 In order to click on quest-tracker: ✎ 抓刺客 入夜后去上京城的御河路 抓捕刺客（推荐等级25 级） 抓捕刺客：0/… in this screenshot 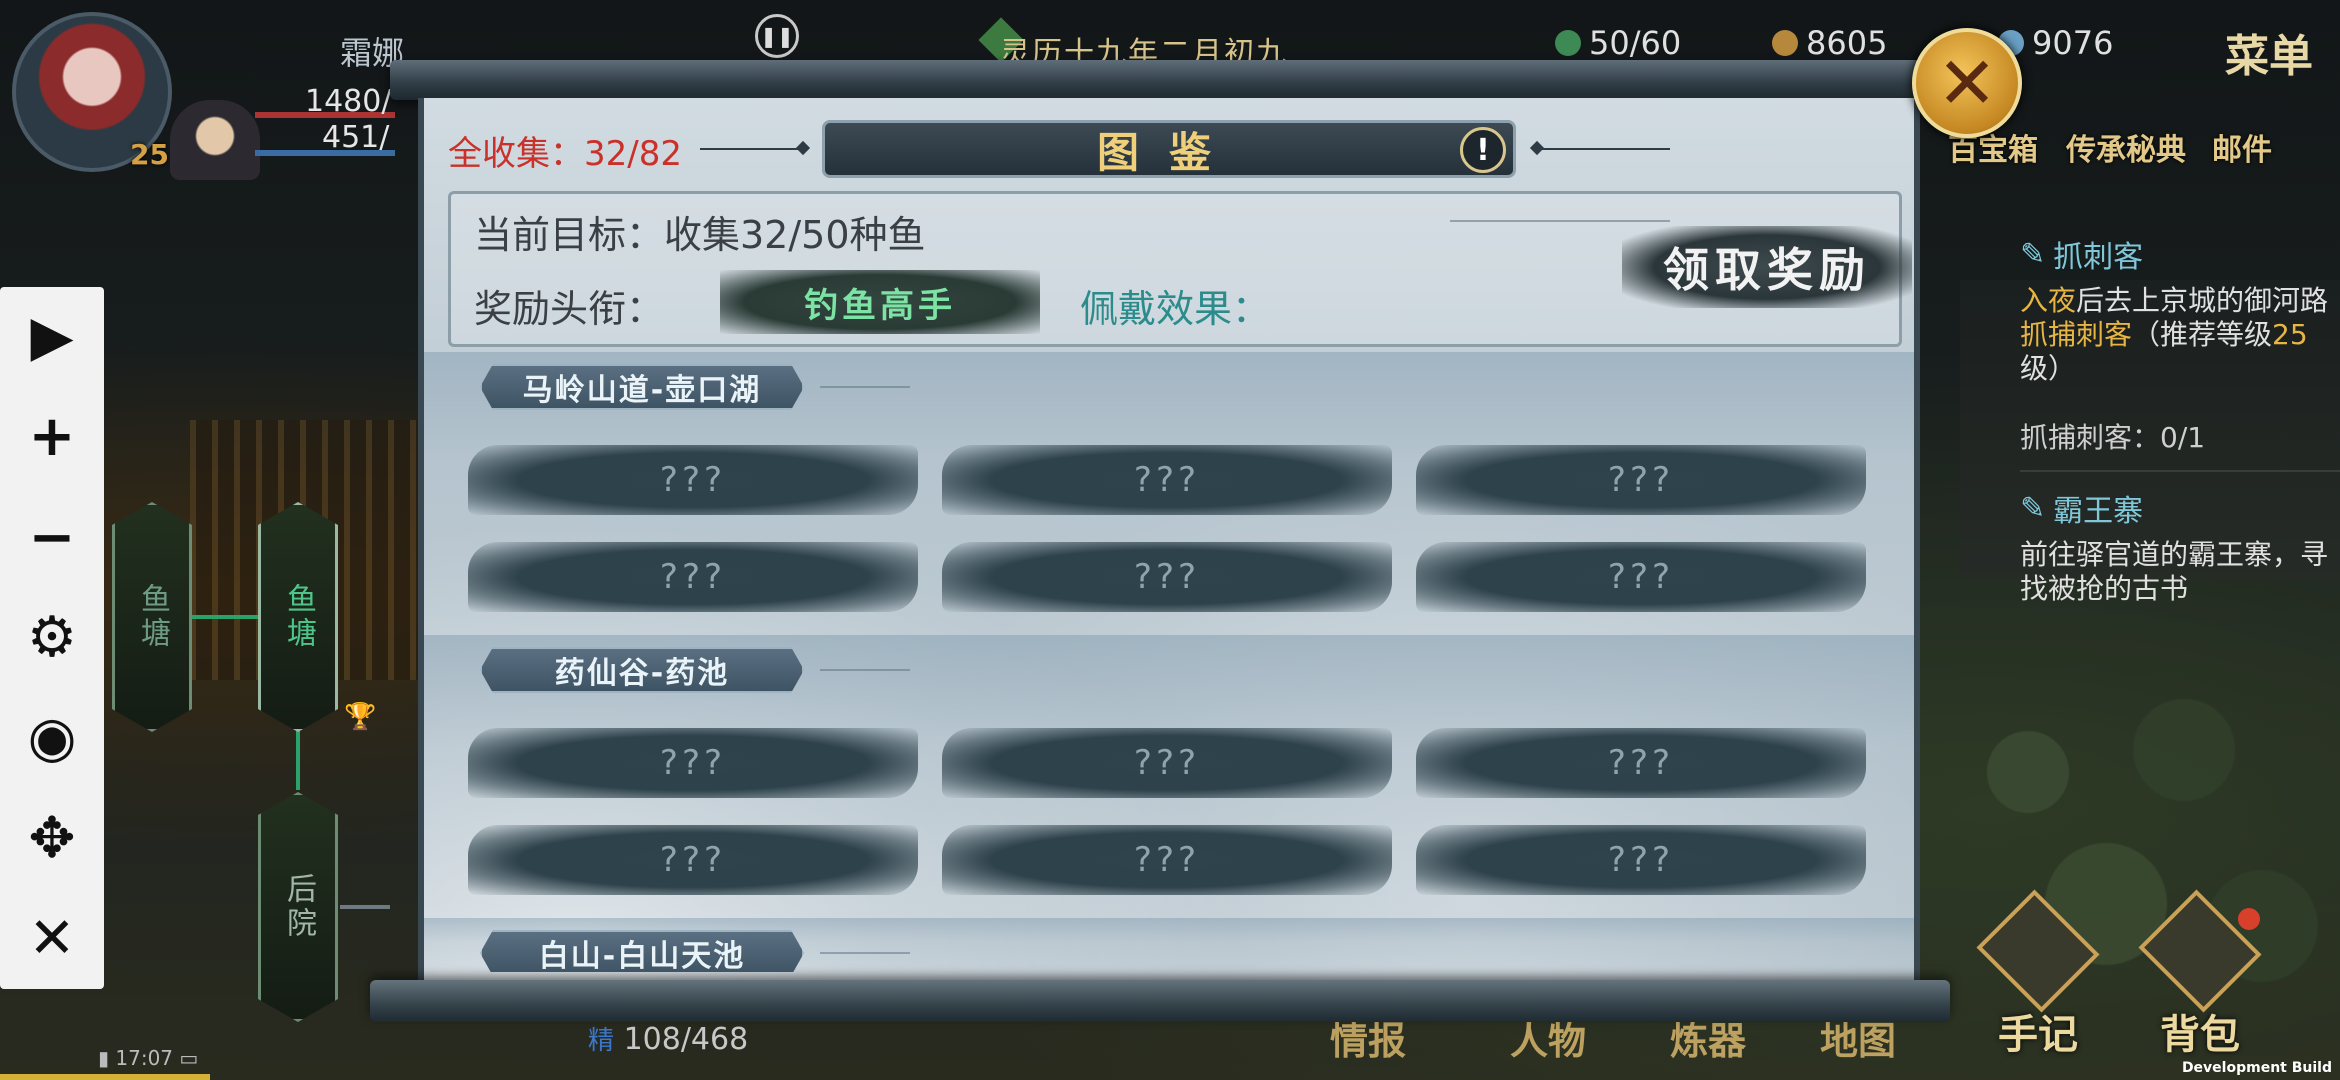, I will do `click(2180, 419)`.